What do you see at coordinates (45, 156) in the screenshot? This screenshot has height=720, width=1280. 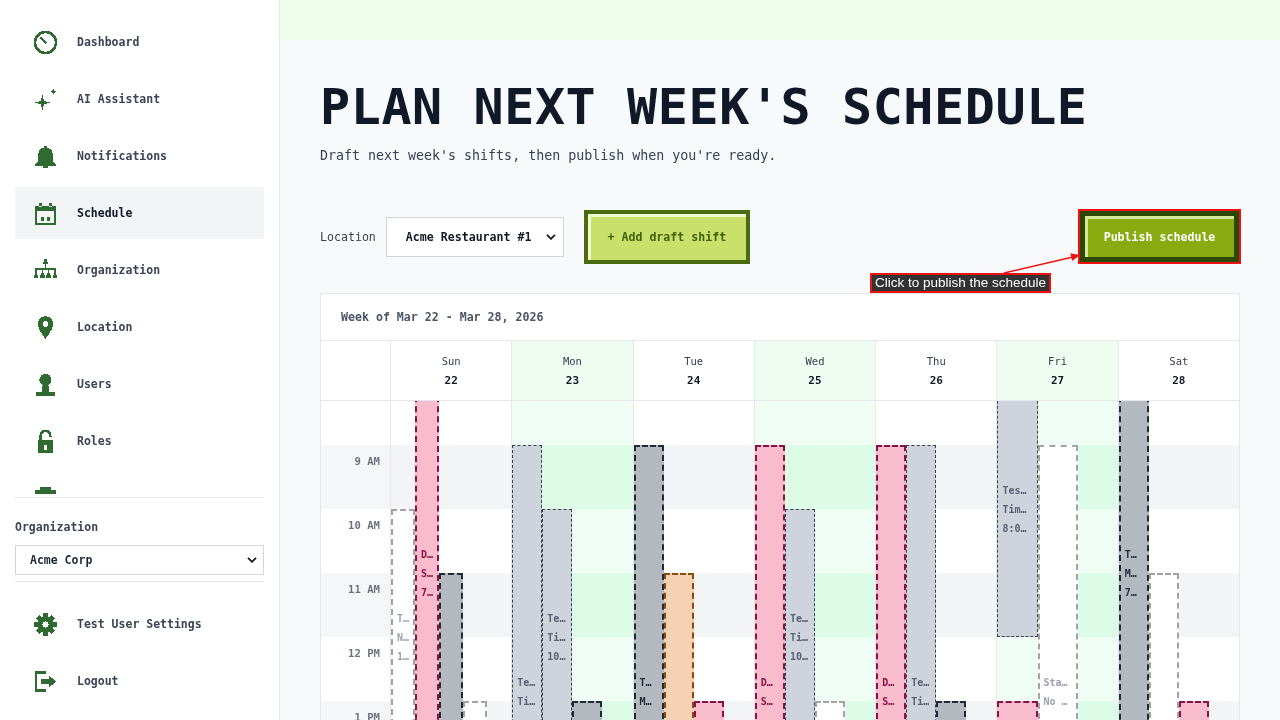 I see `bell-icon` at bounding box center [45, 156].